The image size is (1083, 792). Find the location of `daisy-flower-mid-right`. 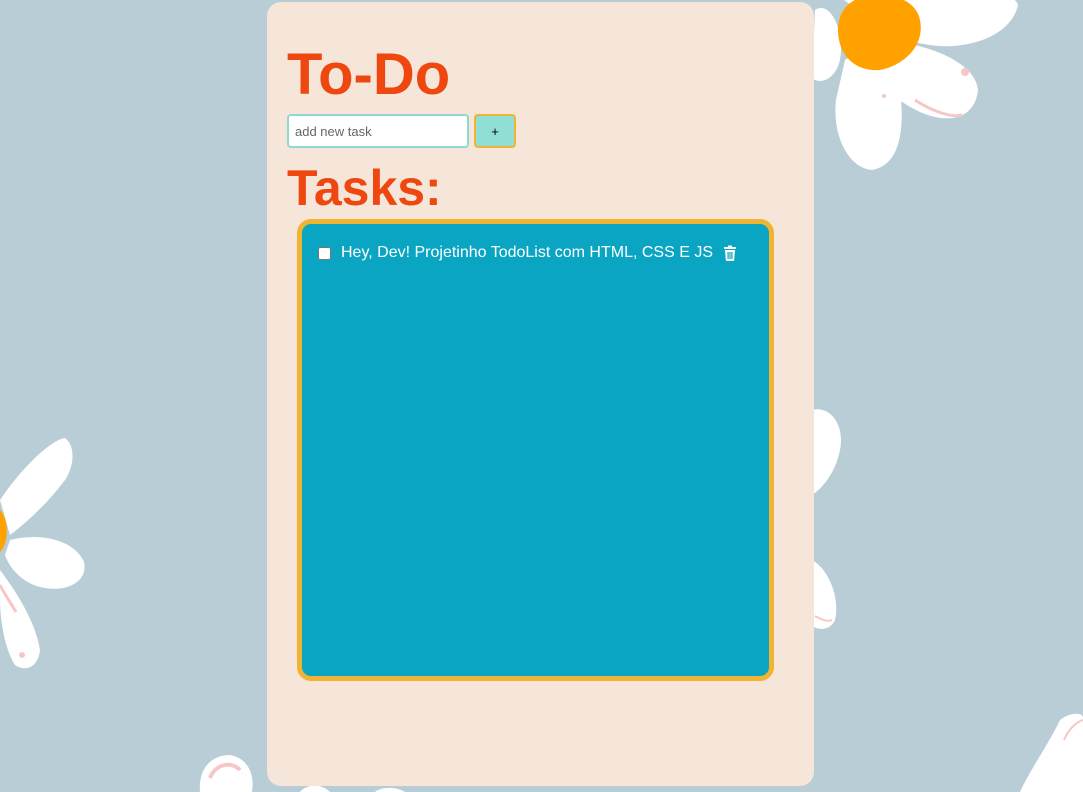

daisy-flower-mid-right is located at coordinates (826, 519).